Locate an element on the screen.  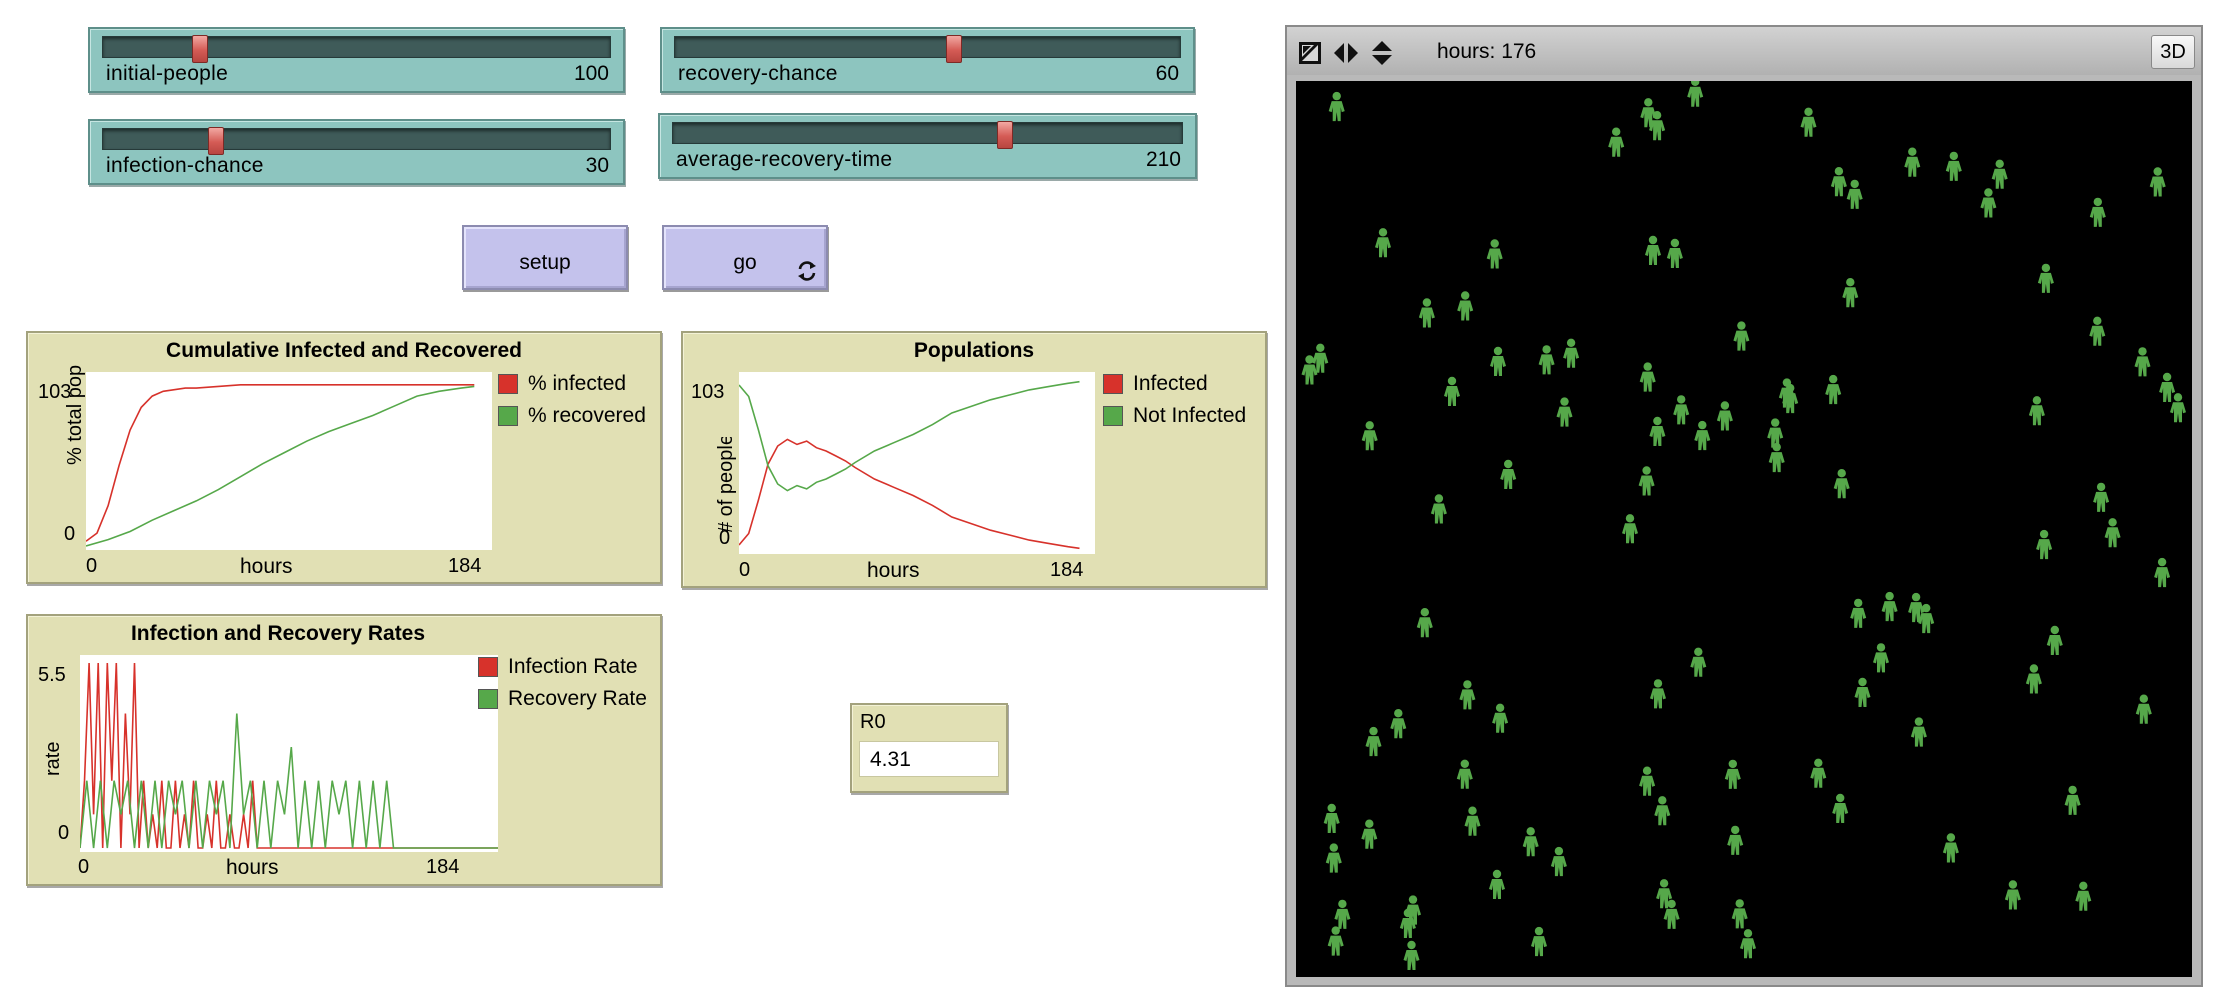
series-line-recovered is located at coordinates (280, 466).